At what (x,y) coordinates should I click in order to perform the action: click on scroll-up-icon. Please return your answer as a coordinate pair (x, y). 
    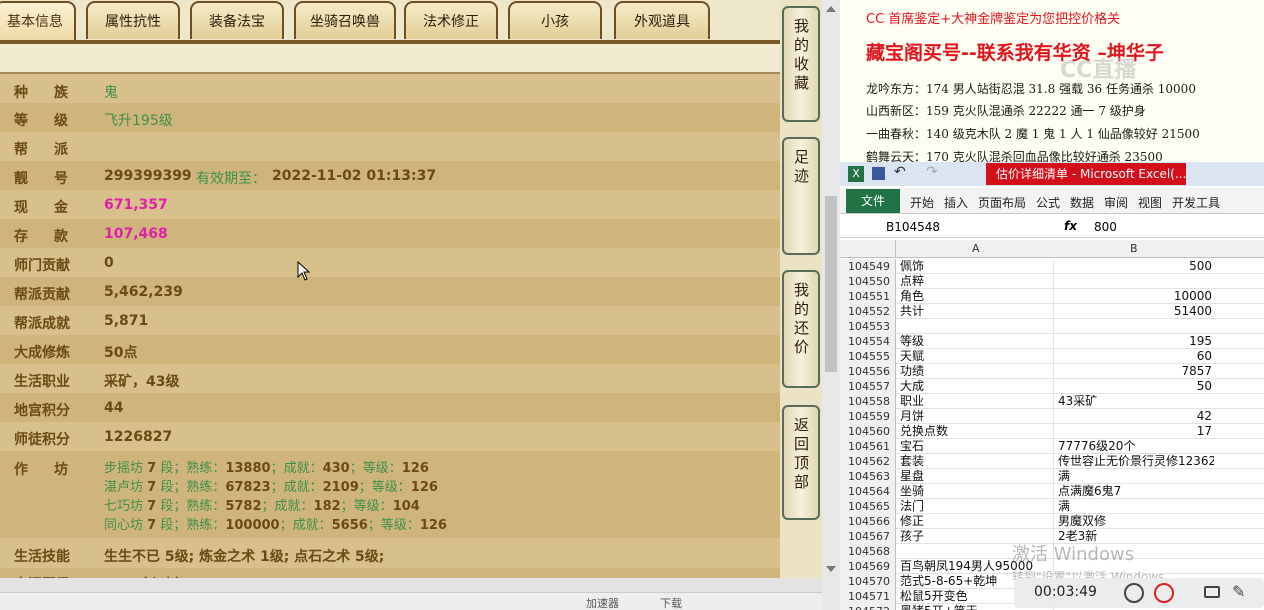
    Looking at the image, I should click on (831, 9).